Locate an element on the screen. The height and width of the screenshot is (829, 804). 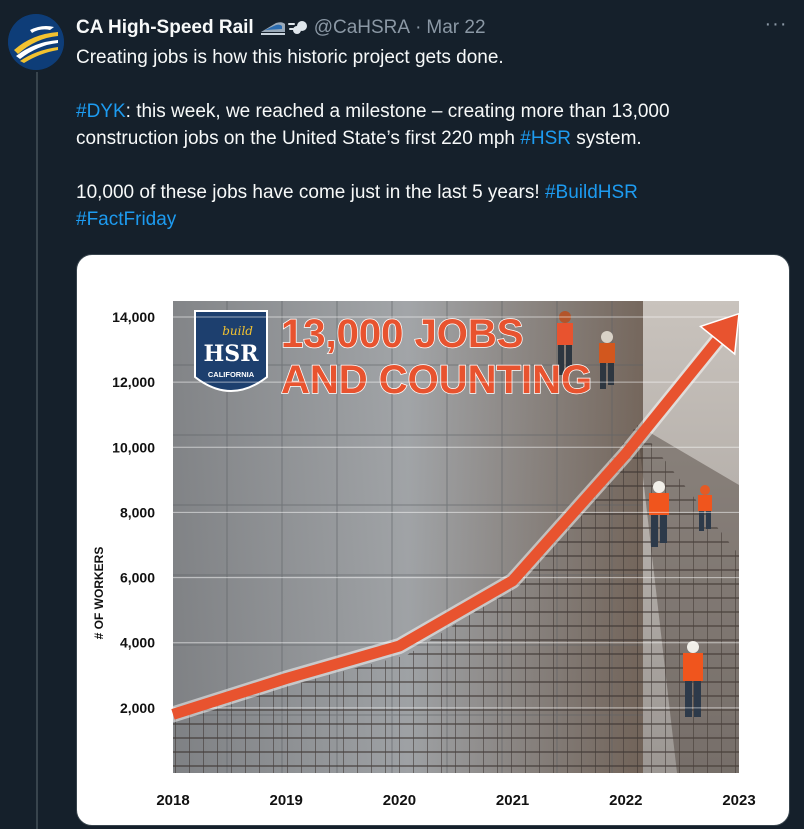
tweet-header: CA High-Speed Rail @CaHSRA · Mar 22 ··· is located at coordinates (434, 28).